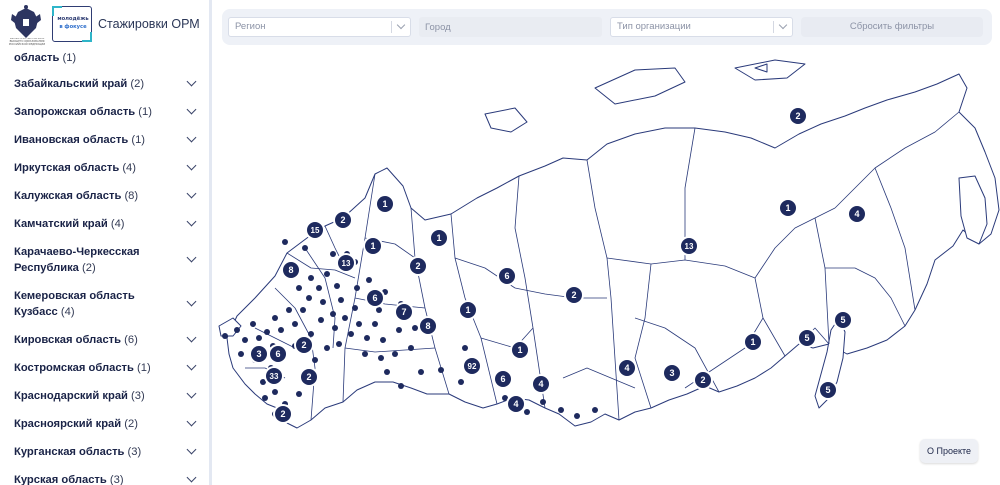 The image size is (1000, 485). Describe the element at coordinates (104, 260) in the screenshot. I see `region-item: Карачаево-Черкесская Республика (2)` at that location.